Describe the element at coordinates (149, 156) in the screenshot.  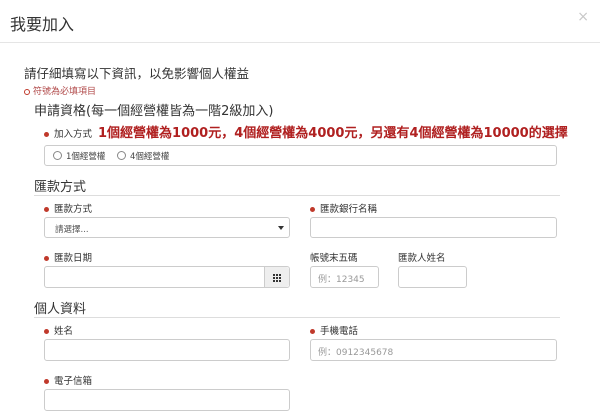
I see `option-4-label: 4個經營權` at that location.